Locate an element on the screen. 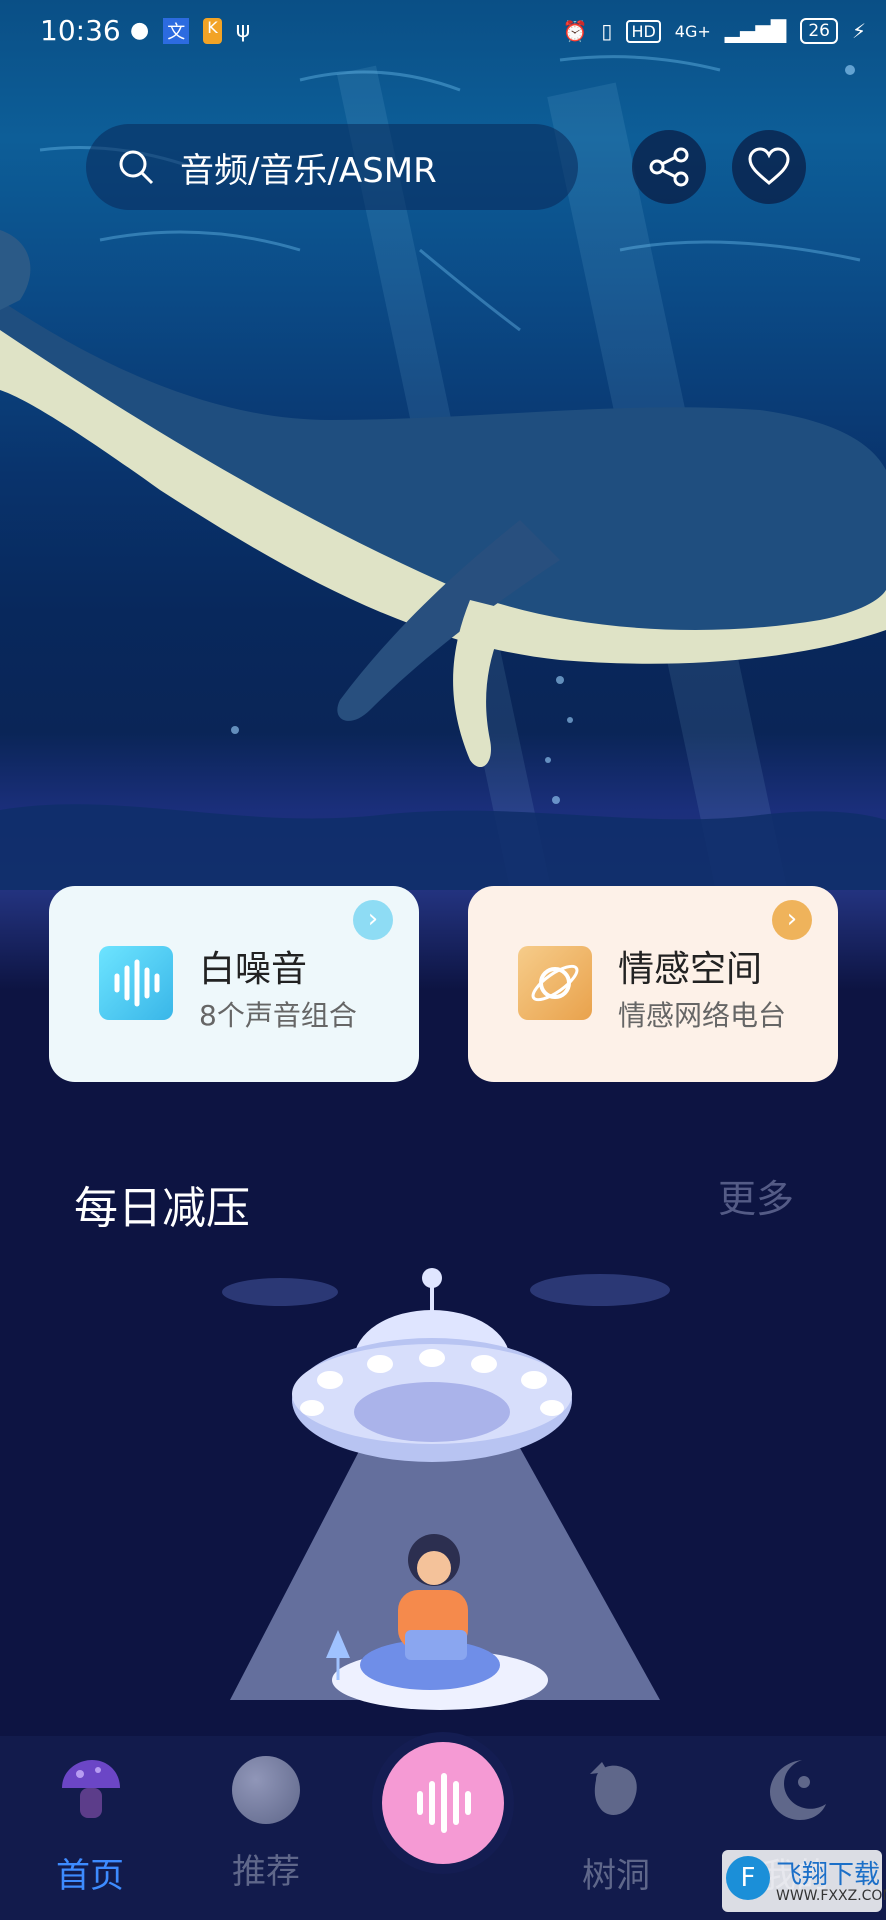  favorite-button is located at coordinates (769, 167).